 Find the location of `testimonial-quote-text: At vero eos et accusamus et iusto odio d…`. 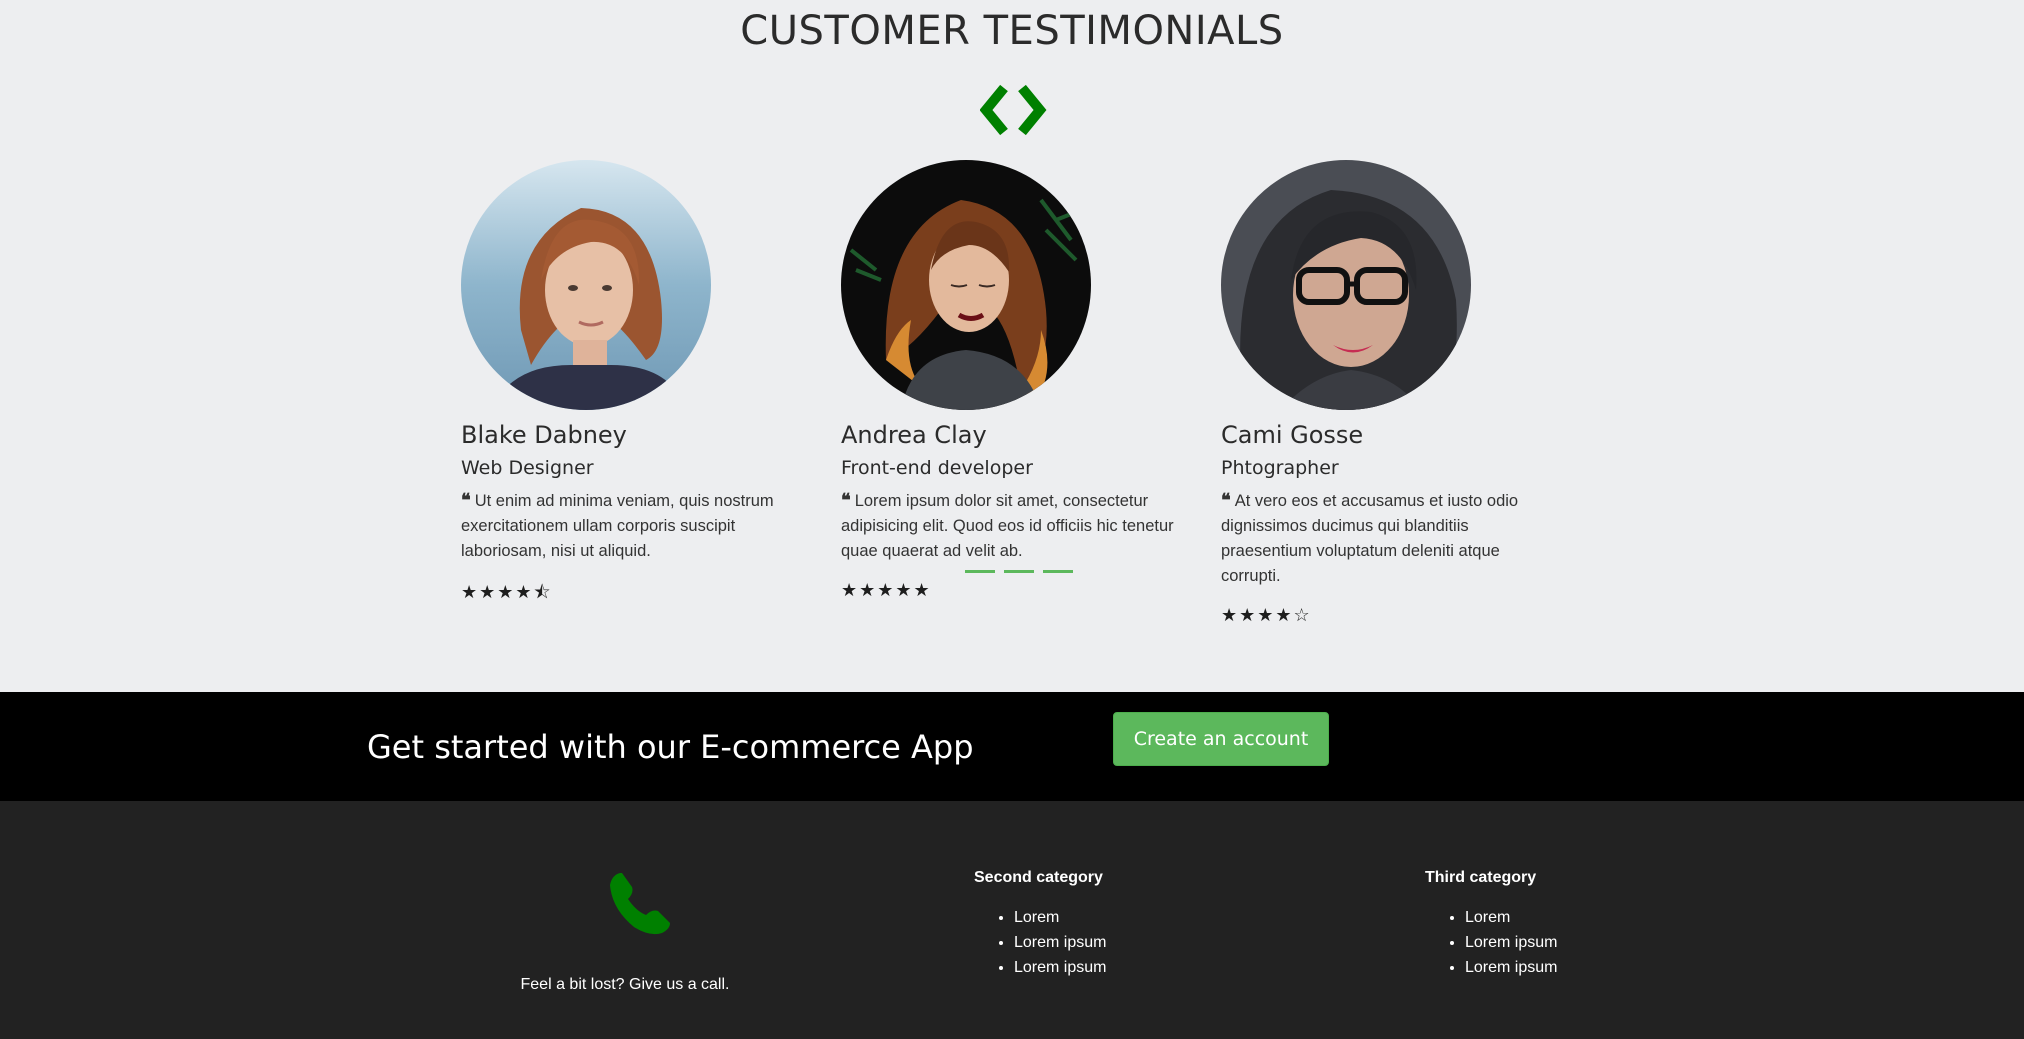

testimonial-quote-text: At vero eos et accusamus et iusto odio d… is located at coordinates (1370, 538).